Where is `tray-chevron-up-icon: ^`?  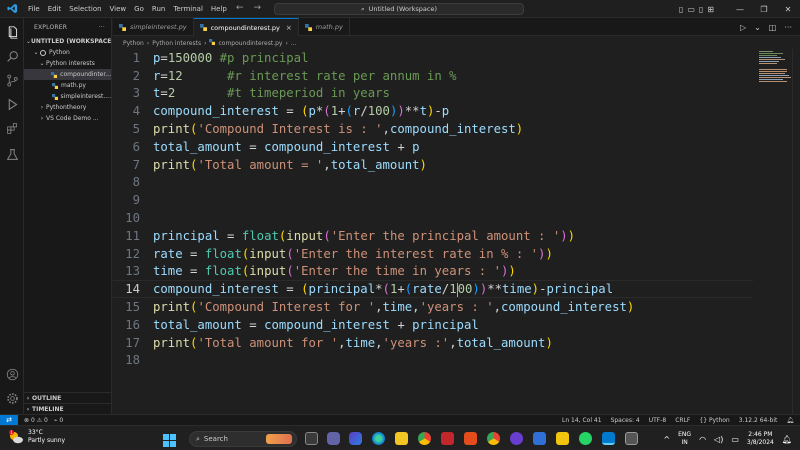 tray-chevron-up-icon: ^ is located at coordinates (666, 439).